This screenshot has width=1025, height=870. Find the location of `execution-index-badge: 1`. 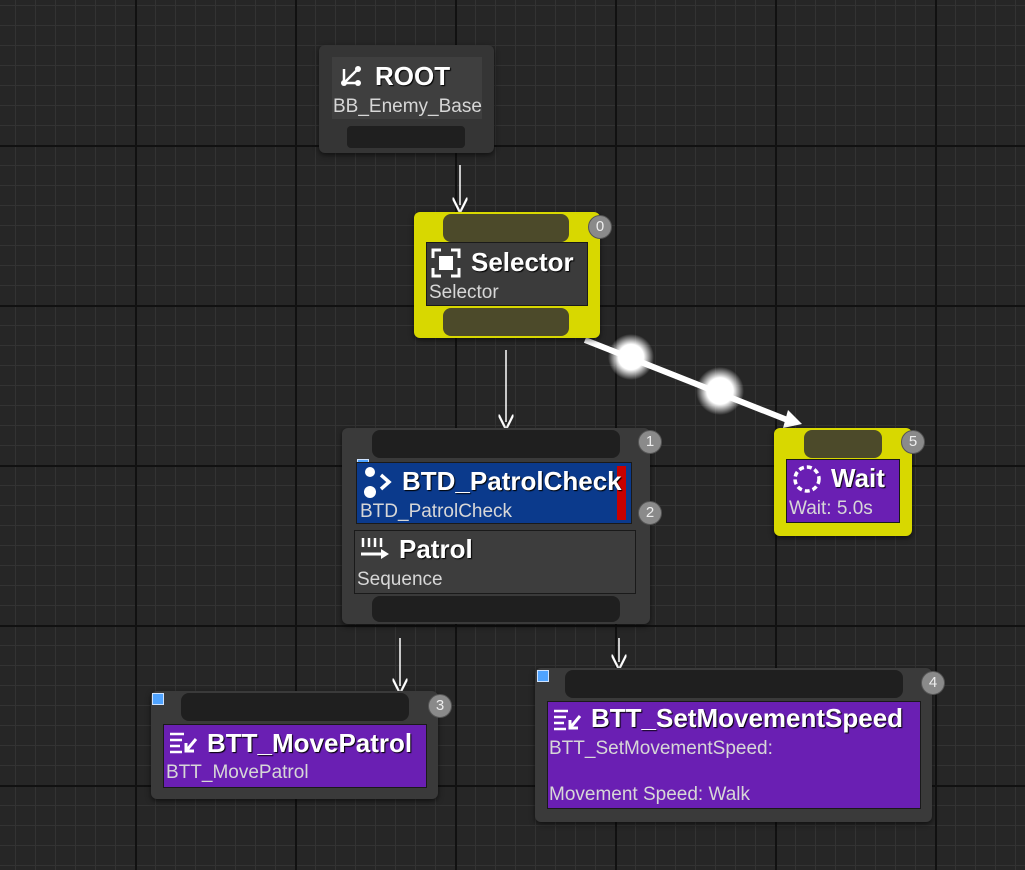

execution-index-badge: 1 is located at coordinates (650, 442).